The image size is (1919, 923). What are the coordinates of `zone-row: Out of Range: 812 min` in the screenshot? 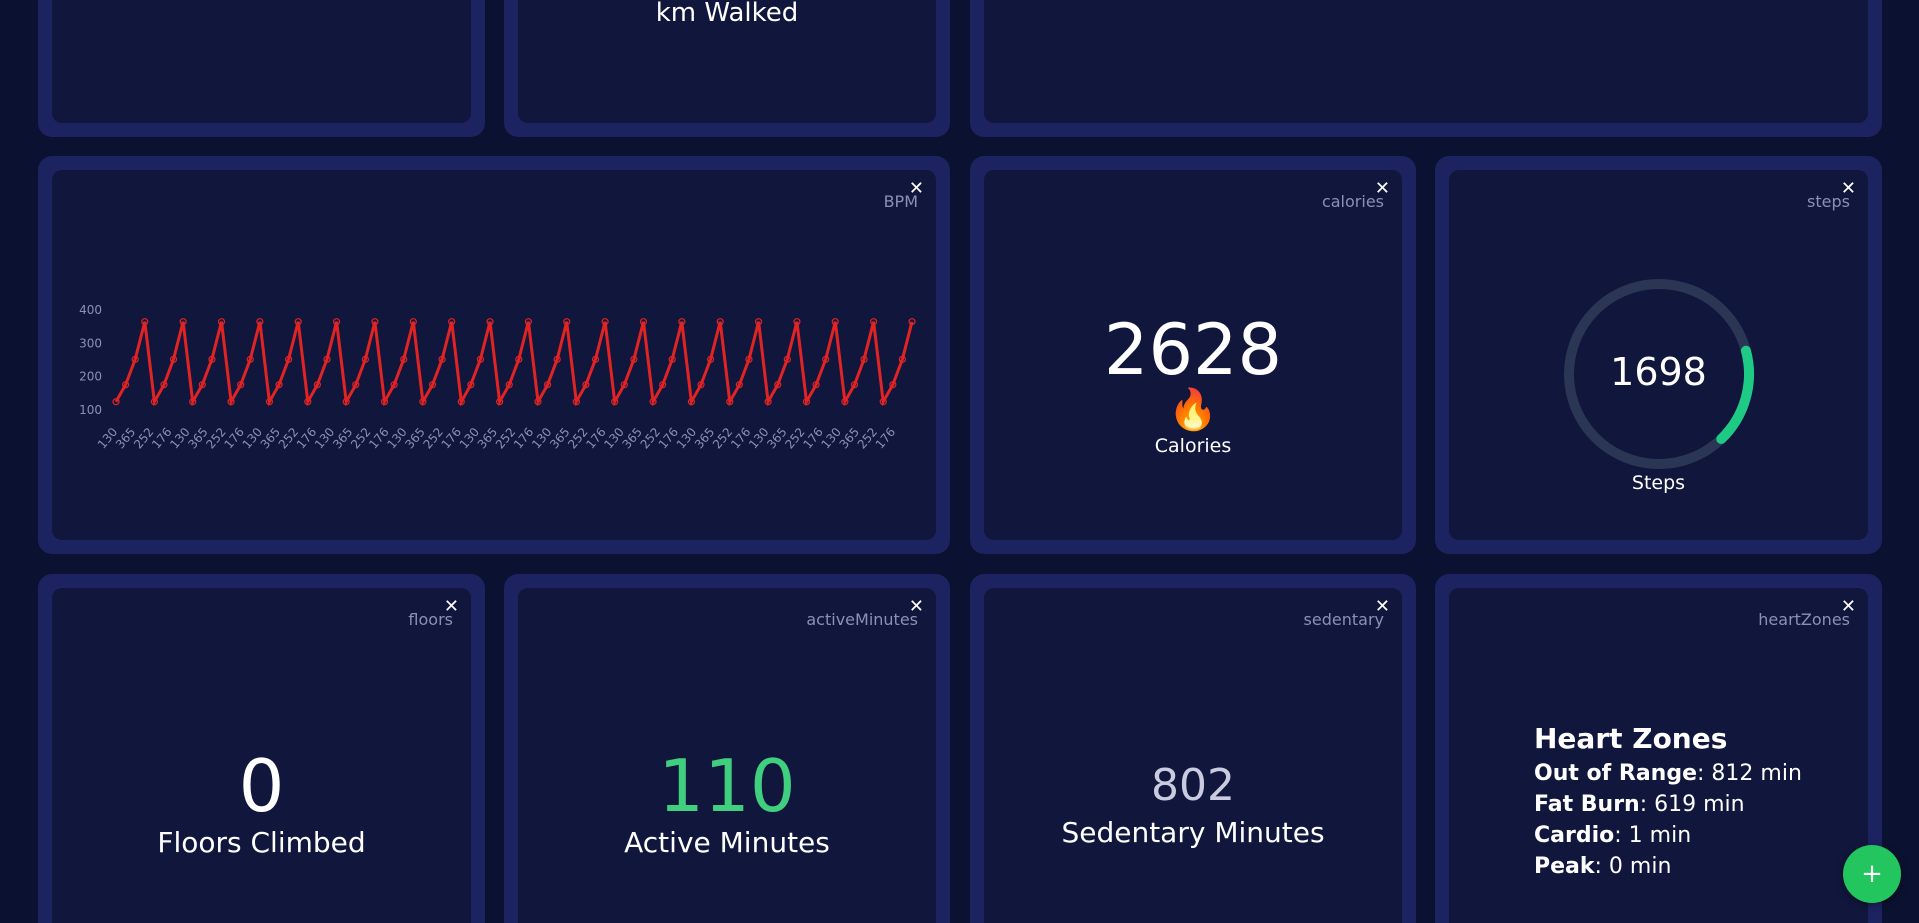 It's located at (1668, 773).